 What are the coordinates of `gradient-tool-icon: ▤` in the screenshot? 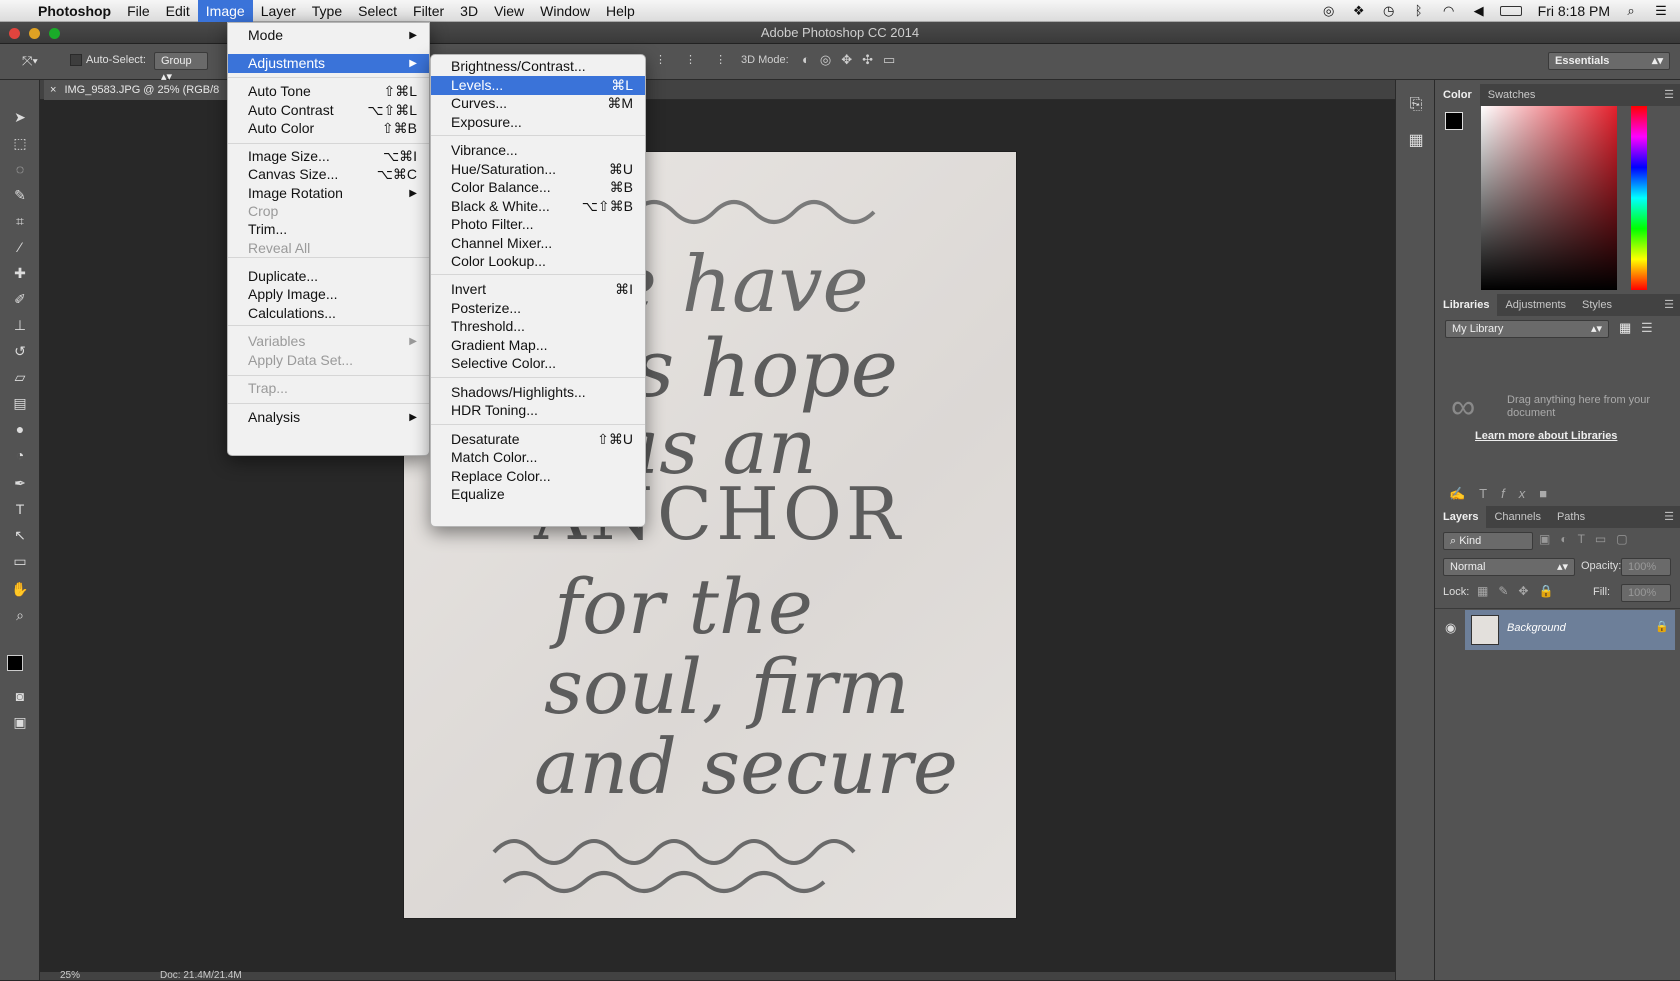 It's located at (20, 403).